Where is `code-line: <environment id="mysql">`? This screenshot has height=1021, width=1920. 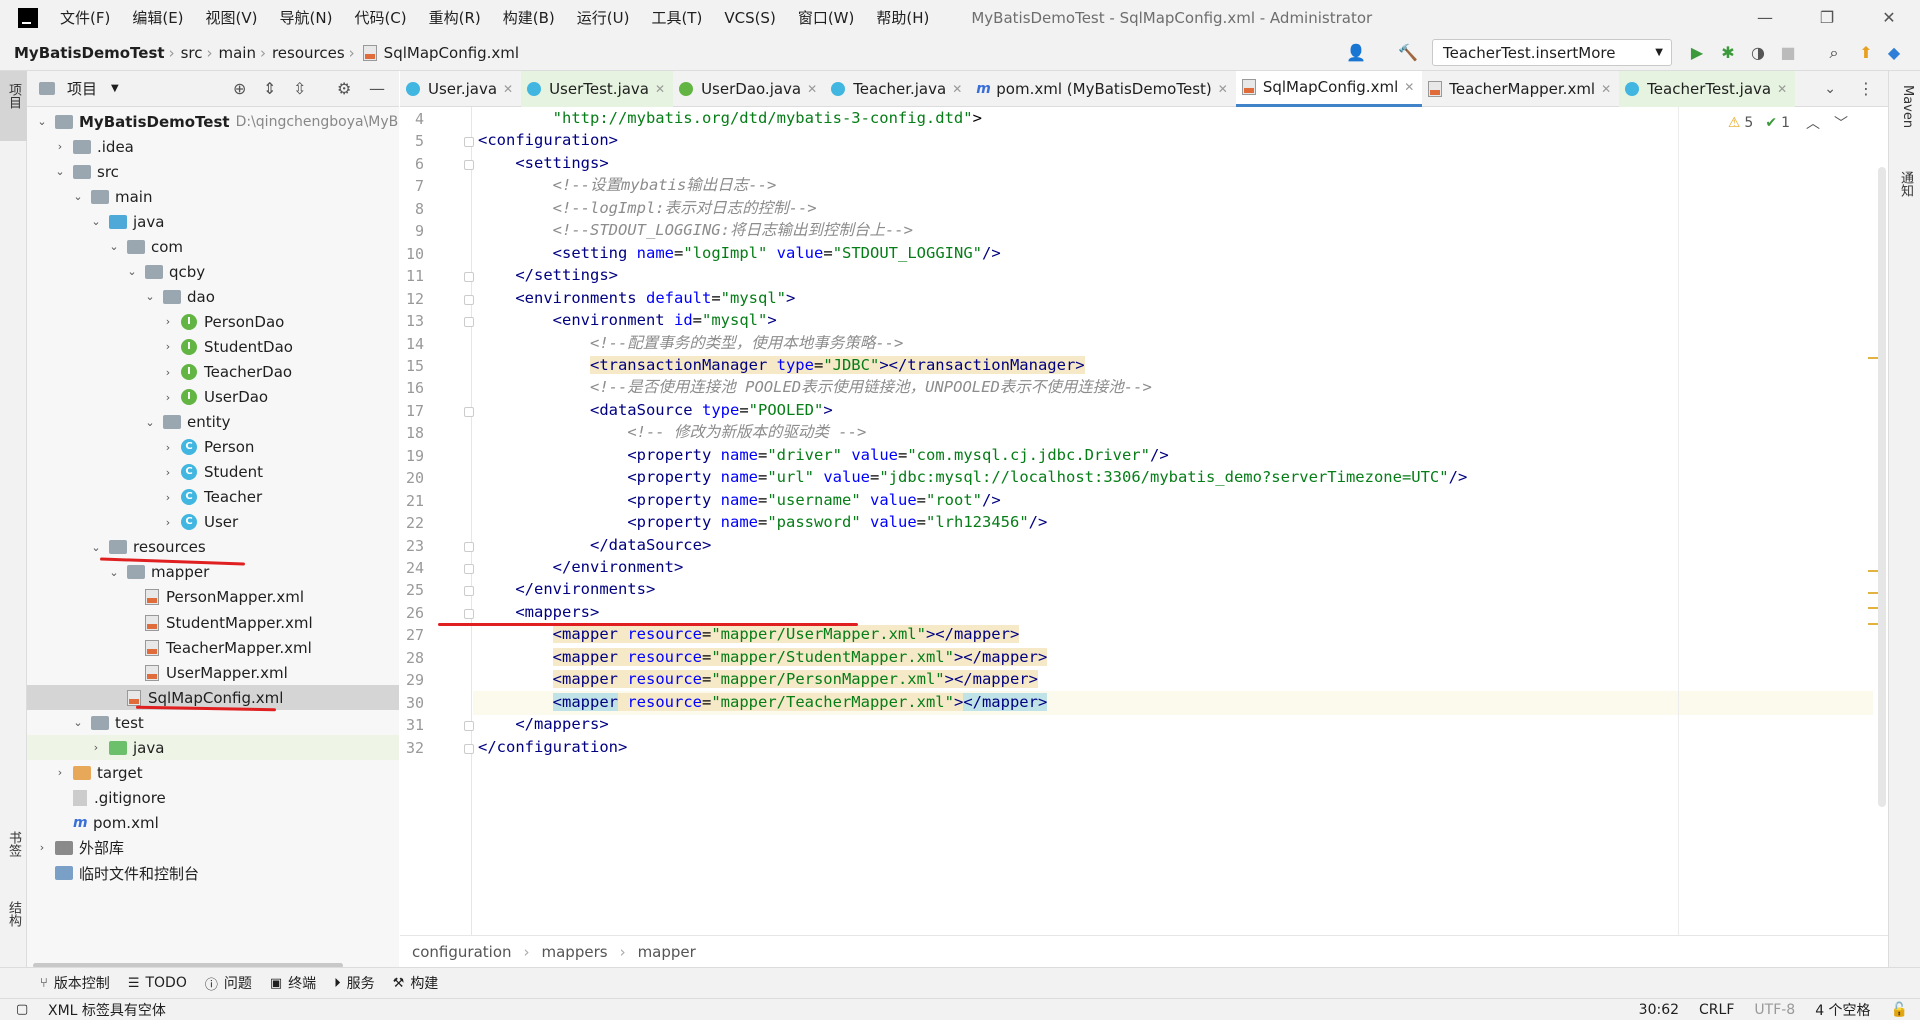 code-line: <environment id="mysql"> is located at coordinates (627, 320).